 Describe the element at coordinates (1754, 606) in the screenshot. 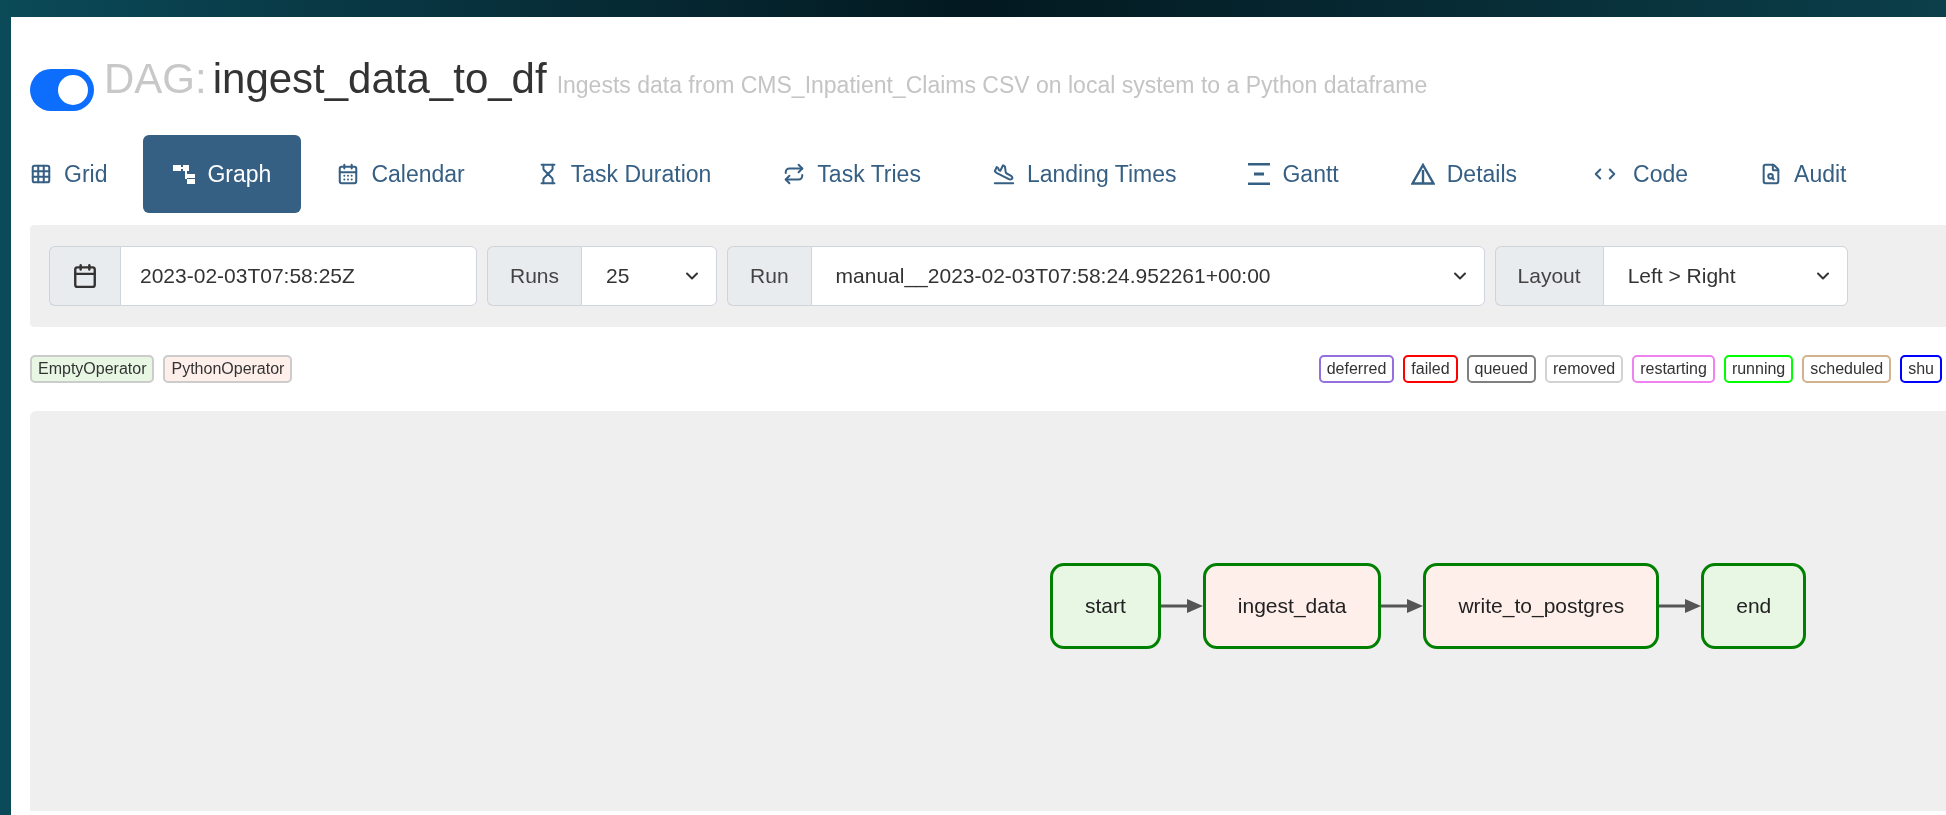

I see `task-node: end` at that location.